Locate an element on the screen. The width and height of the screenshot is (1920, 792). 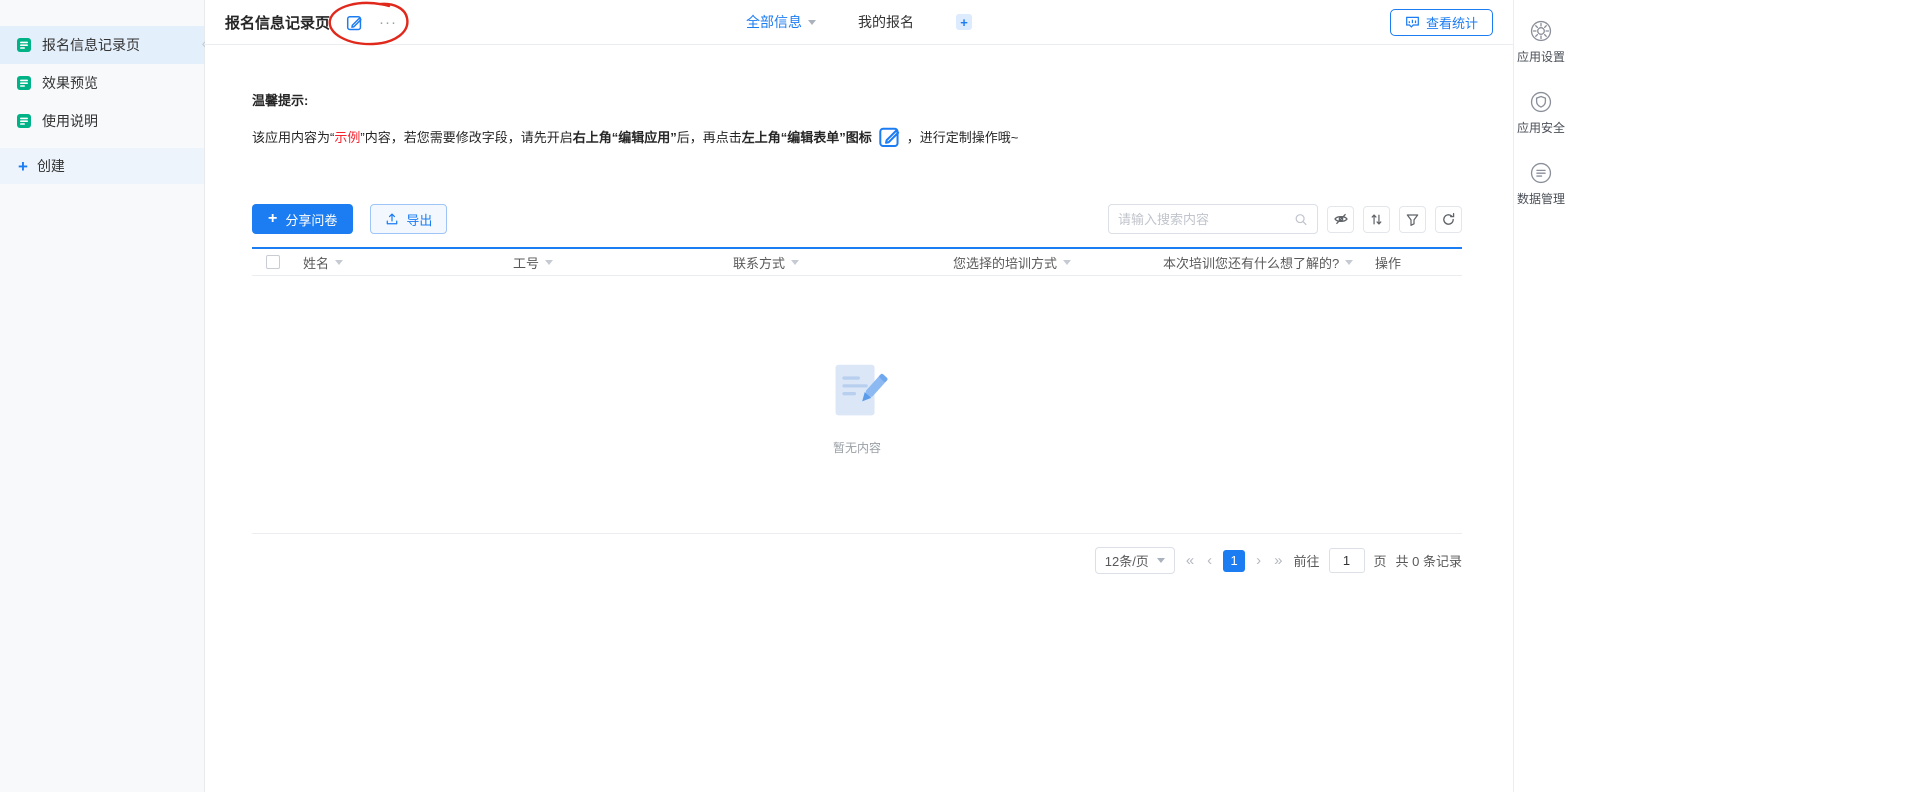
chart-icon is located at coordinates (1412, 22).